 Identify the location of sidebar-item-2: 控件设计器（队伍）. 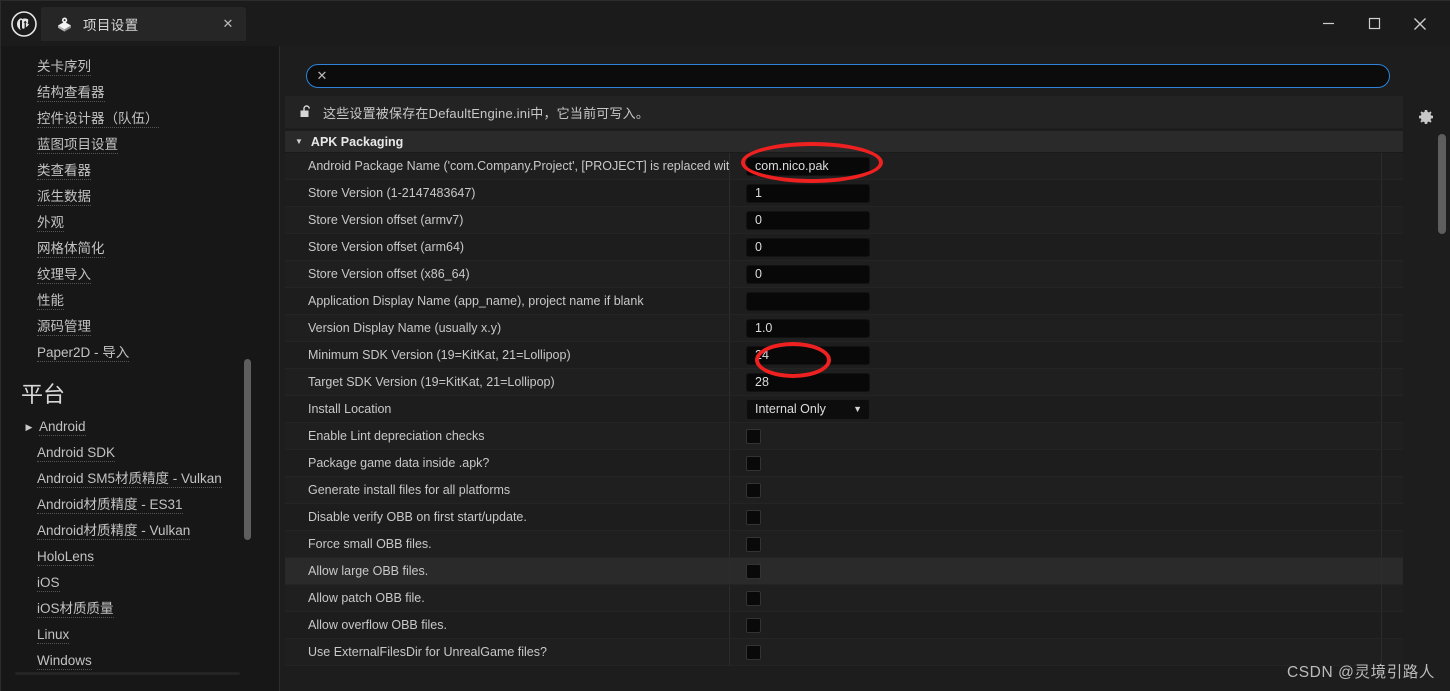
(140, 119).